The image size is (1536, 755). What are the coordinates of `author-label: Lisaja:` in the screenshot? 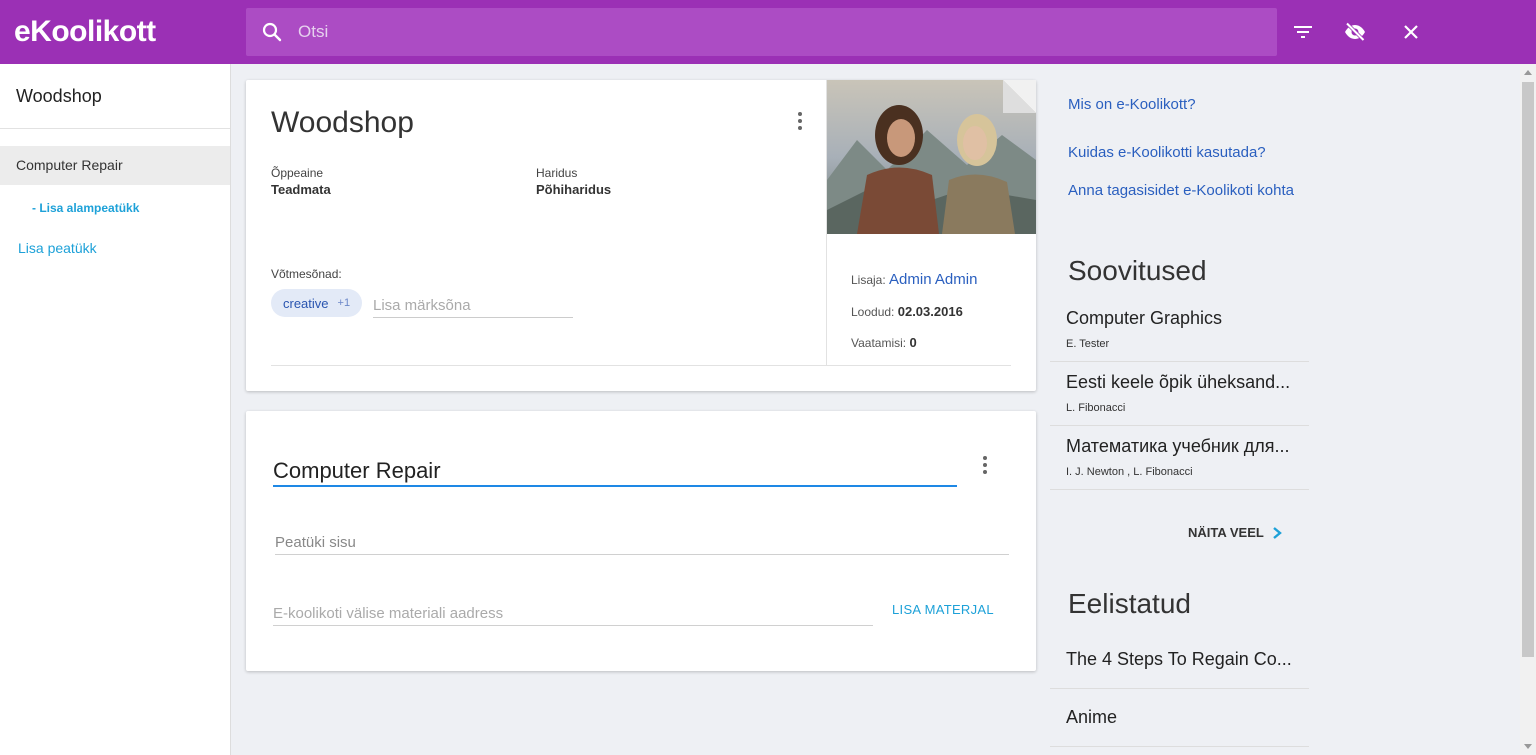 It's located at (868, 280).